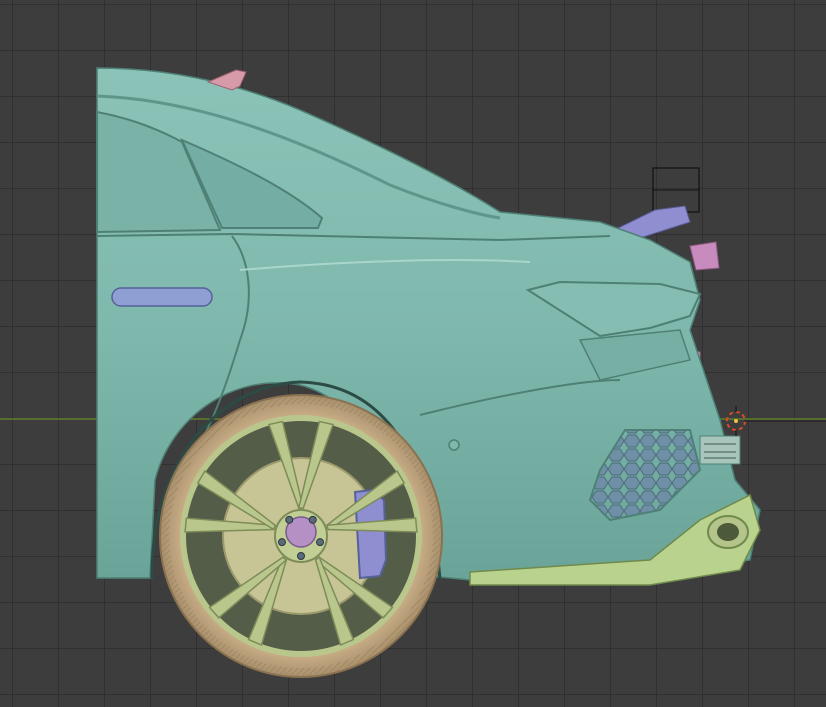 This screenshot has height=707, width=826. I want to click on door-handle, so click(162, 297).